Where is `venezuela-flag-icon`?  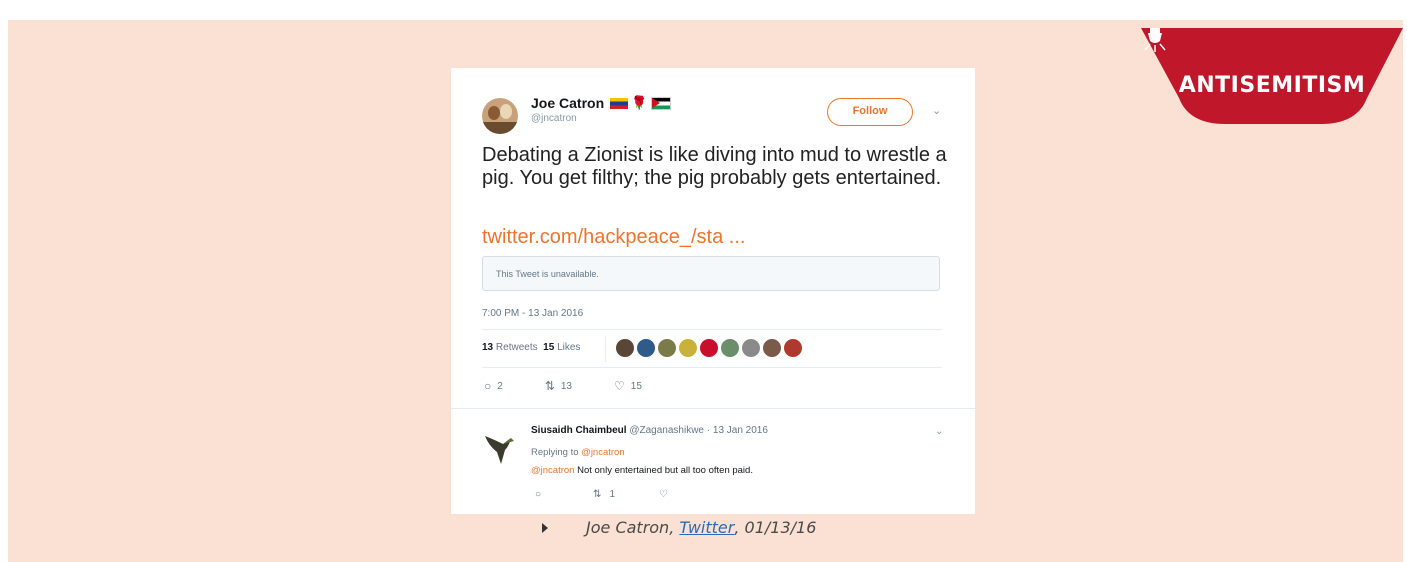
venezuela-flag-icon is located at coordinates (619, 103).